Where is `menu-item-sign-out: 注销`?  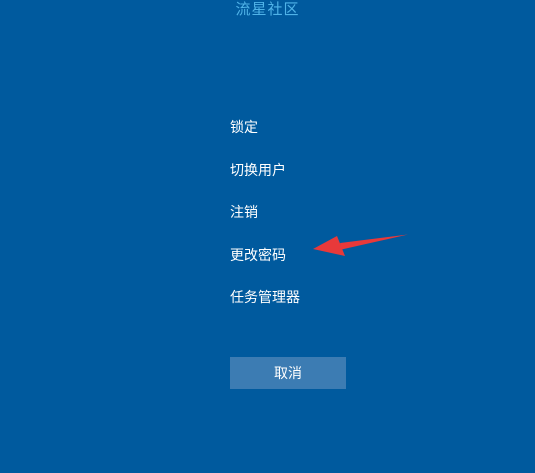 menu-item-sign-out: 注销 is located at coordinates (265, 223).